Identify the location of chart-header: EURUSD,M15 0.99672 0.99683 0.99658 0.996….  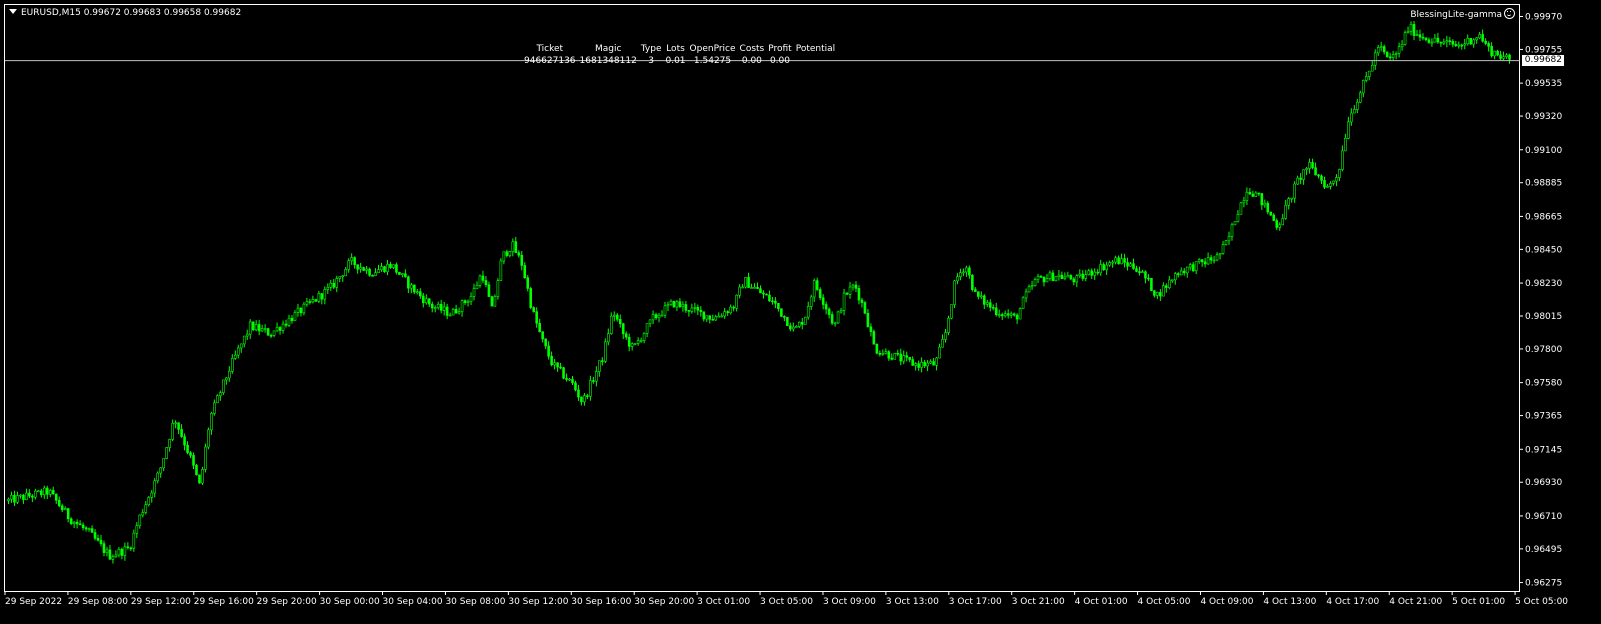
(125, 13).